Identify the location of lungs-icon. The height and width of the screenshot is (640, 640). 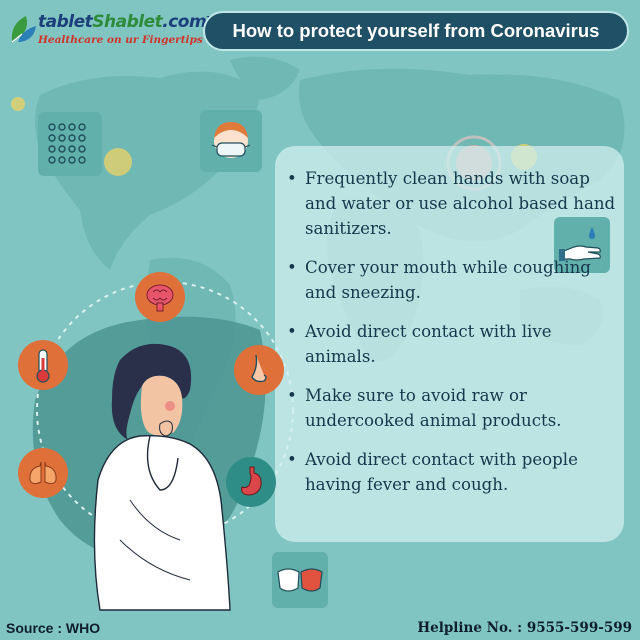
(43, 473).